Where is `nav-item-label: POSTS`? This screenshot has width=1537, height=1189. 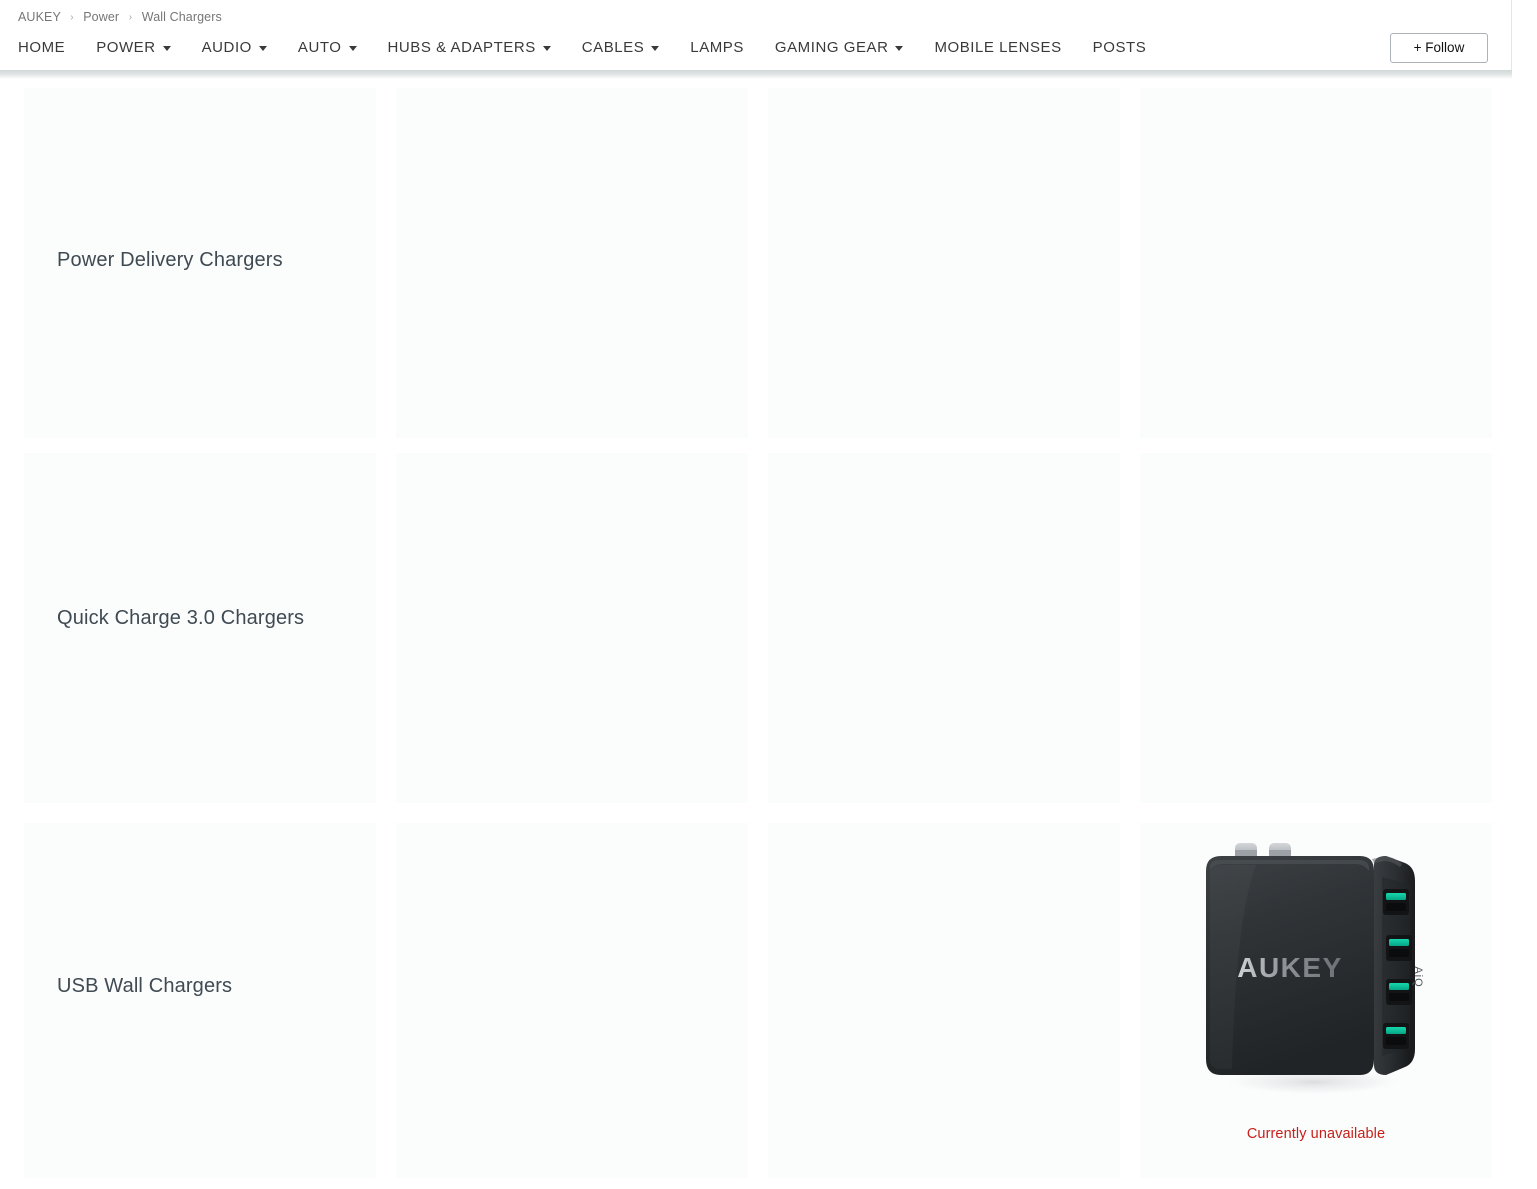 nav-item-label: POSTS is located at coordinates (1119, 47).